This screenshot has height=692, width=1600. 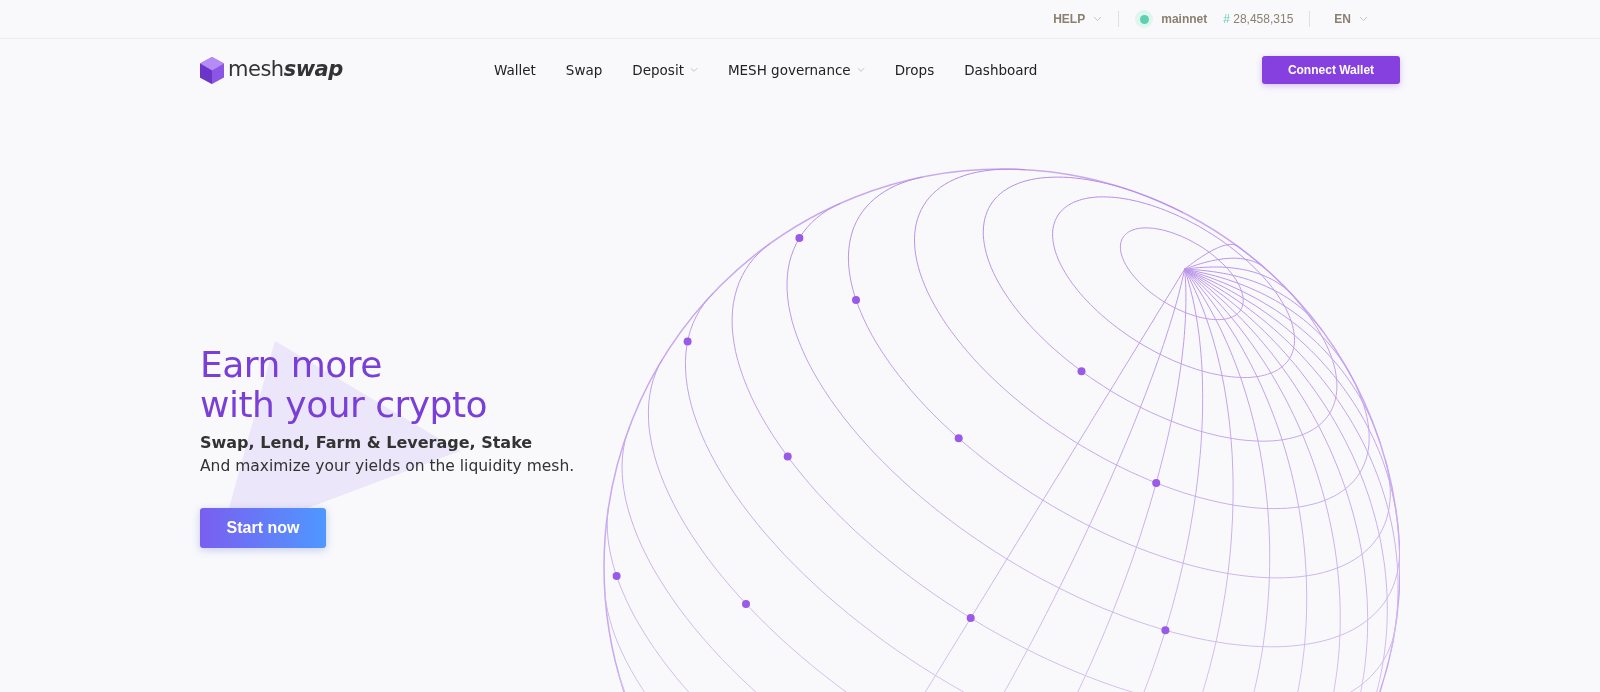 I want to click on hero-title: Earn more with your crypto, so click(x=344, y=385).